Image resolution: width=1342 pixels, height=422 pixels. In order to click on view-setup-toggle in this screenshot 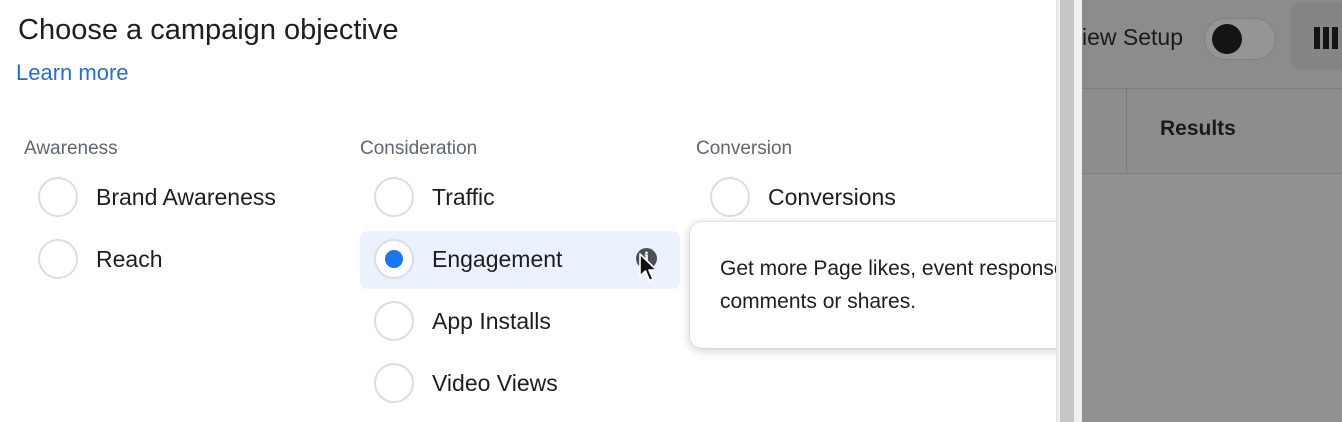, I will do `click(1240, 39)`.